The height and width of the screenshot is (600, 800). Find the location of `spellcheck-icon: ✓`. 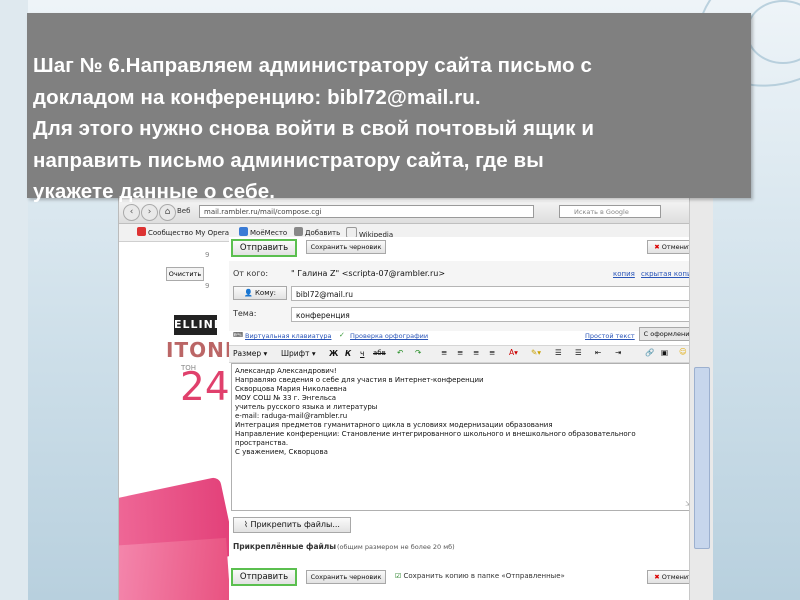

spellcheck-icon: ✓ is located at coordinates (342, 335).